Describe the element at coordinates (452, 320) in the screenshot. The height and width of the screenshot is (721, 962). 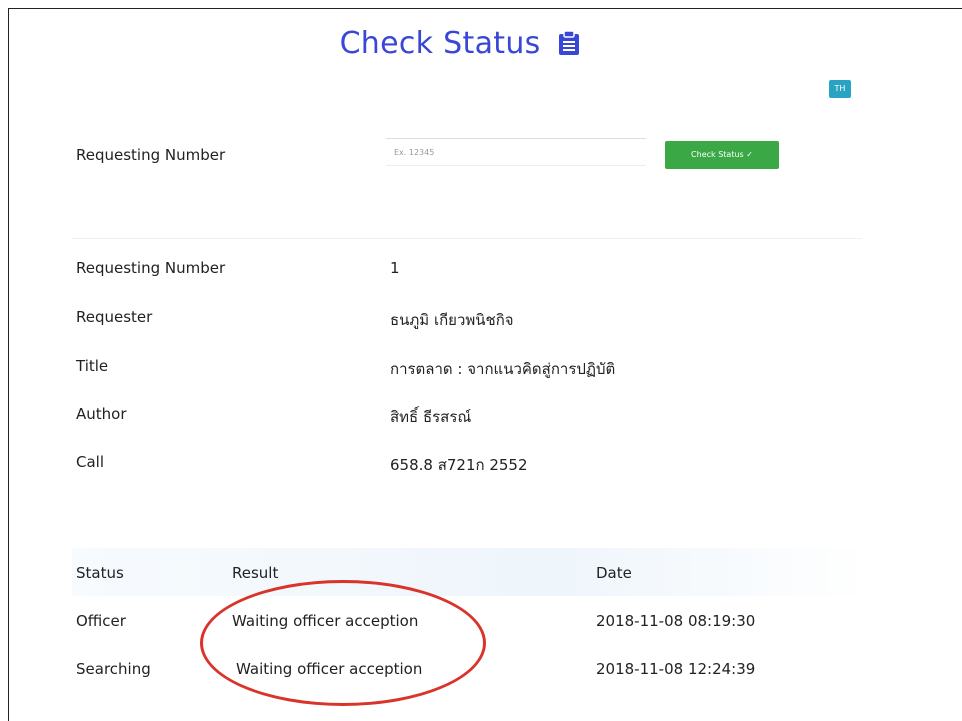
I see `detail-value: ธนภูมิ เกียวพนิชกิจ` at that location.